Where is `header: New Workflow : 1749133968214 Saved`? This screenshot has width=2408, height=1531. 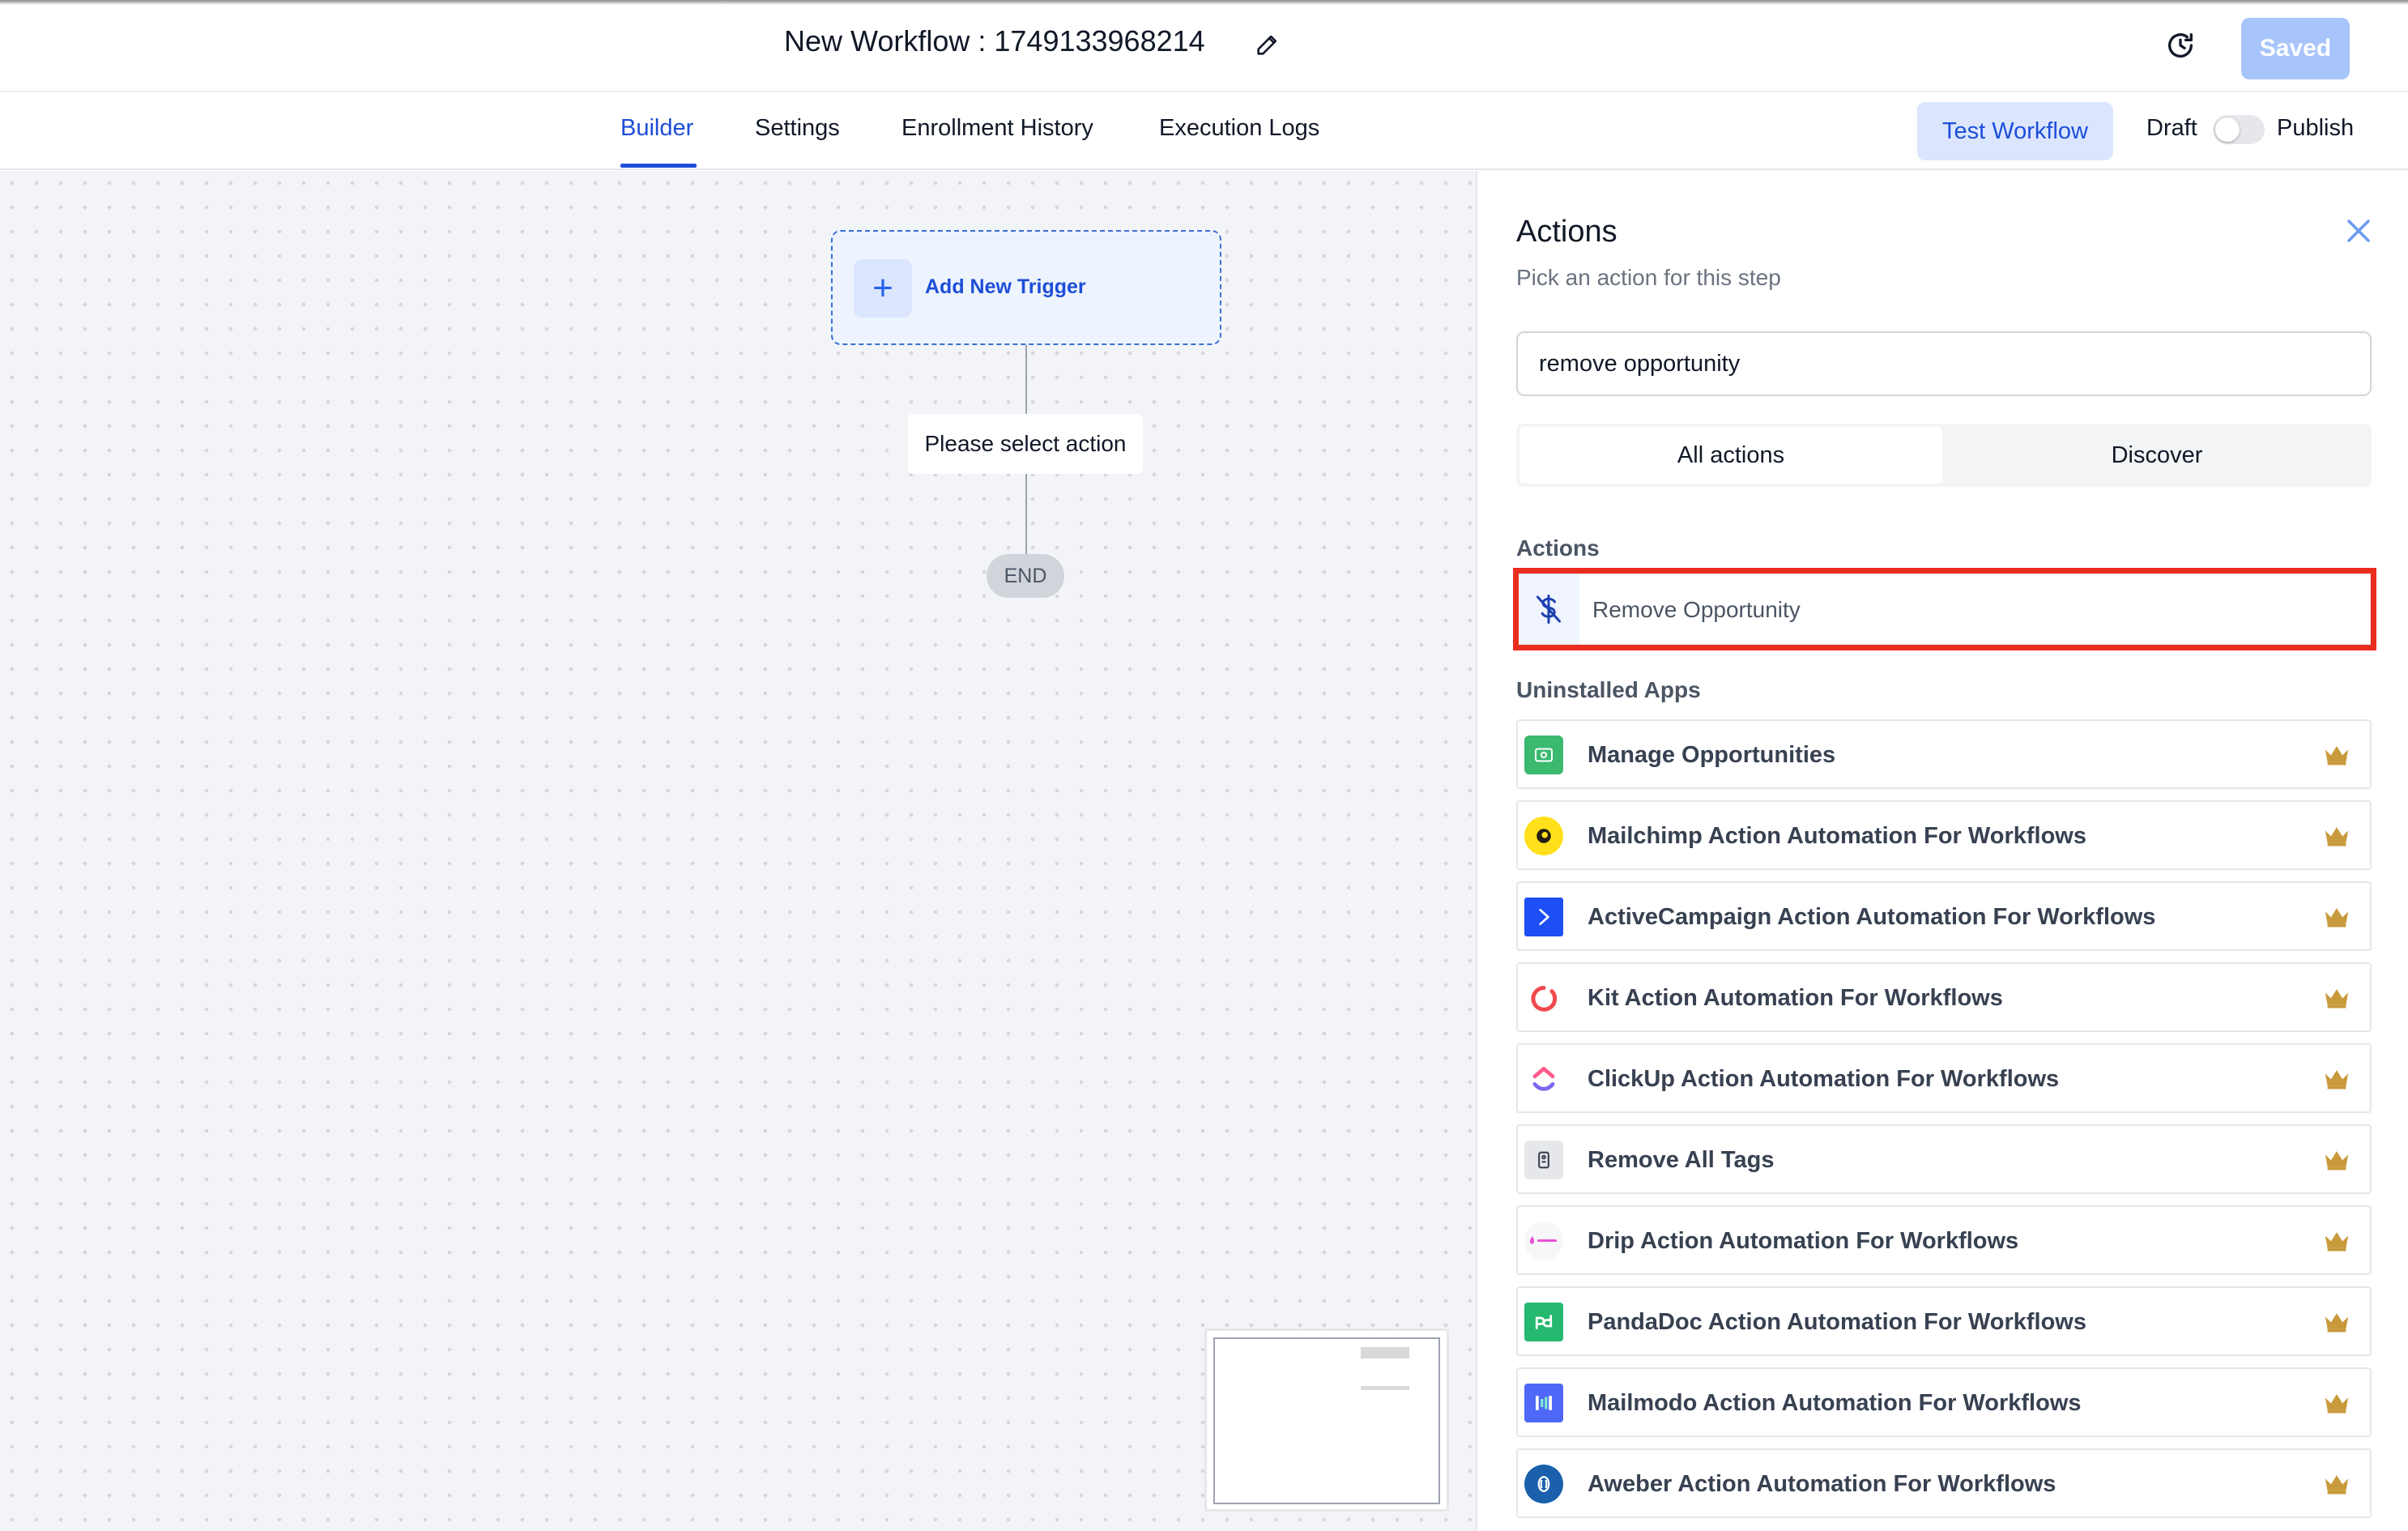
header: New Workflow : 1749133968214 Saved is located at coordinates (1204, 46).